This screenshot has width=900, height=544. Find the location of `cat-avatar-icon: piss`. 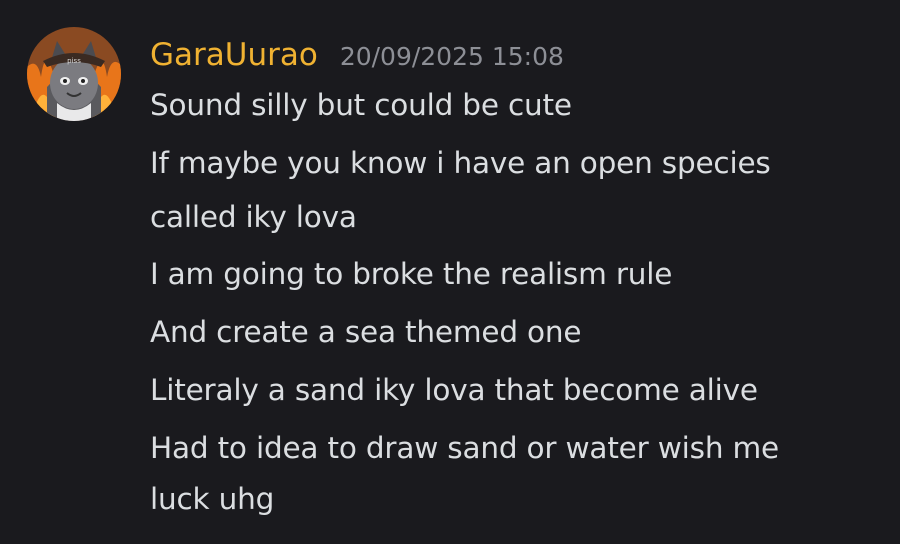

cat-avatar-icon: piss is located at coordinates (74, 74).